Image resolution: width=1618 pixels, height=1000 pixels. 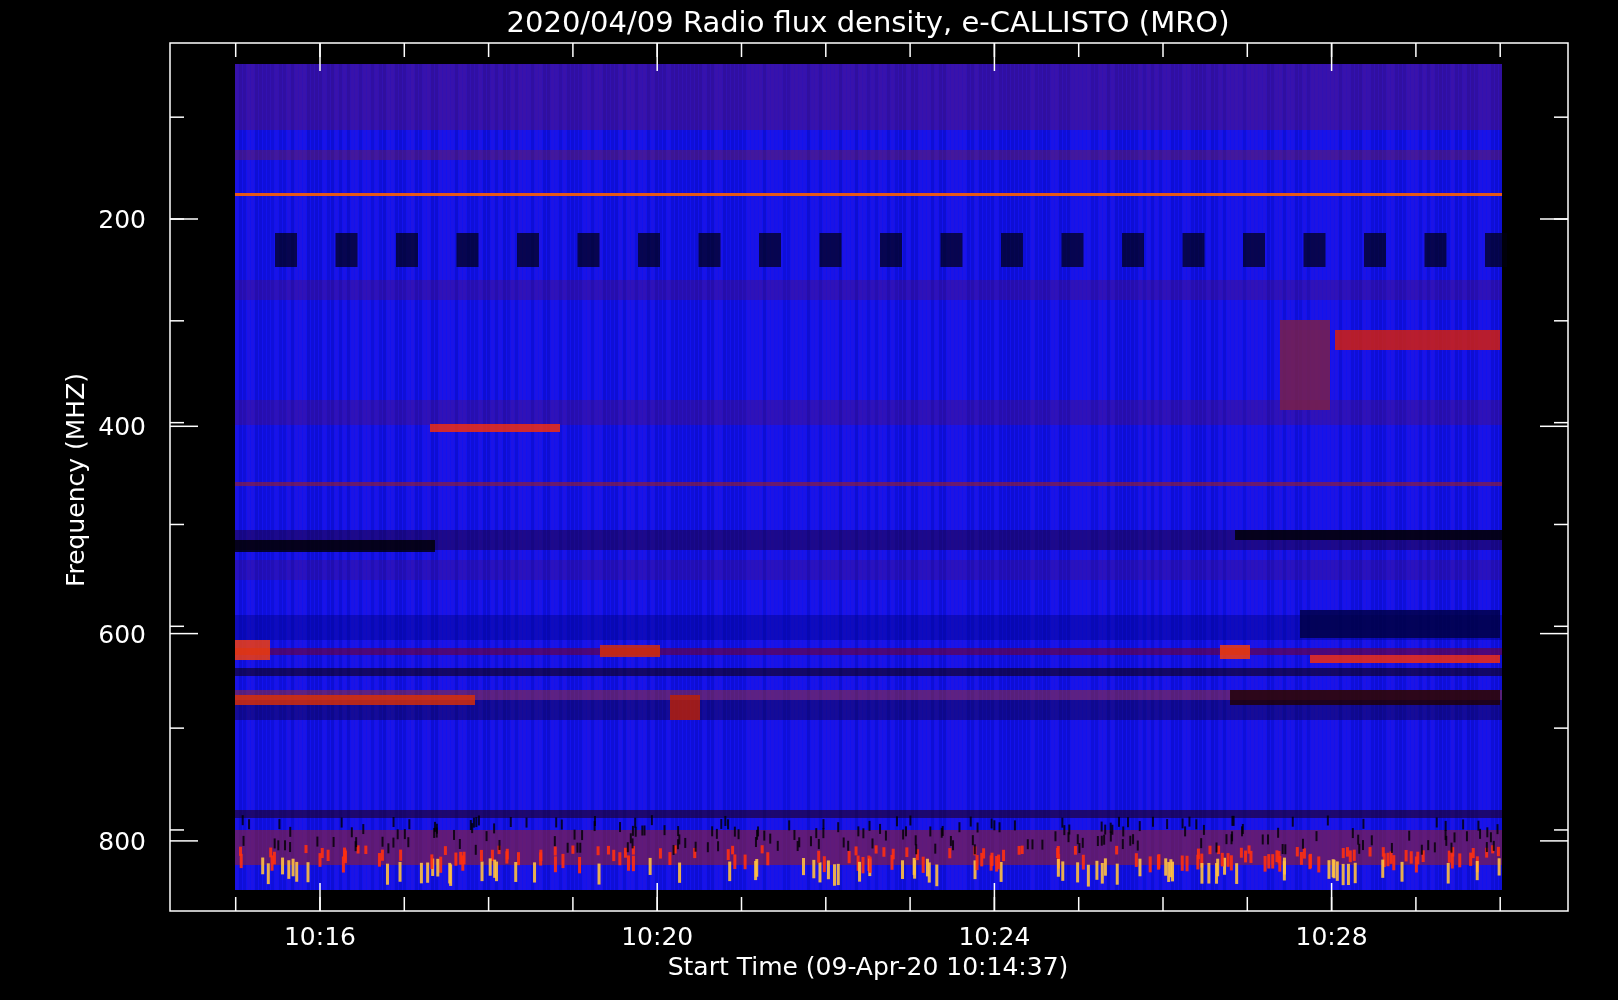 I want to click on x-tick-label: 10:24, so click(x=994, y=936).